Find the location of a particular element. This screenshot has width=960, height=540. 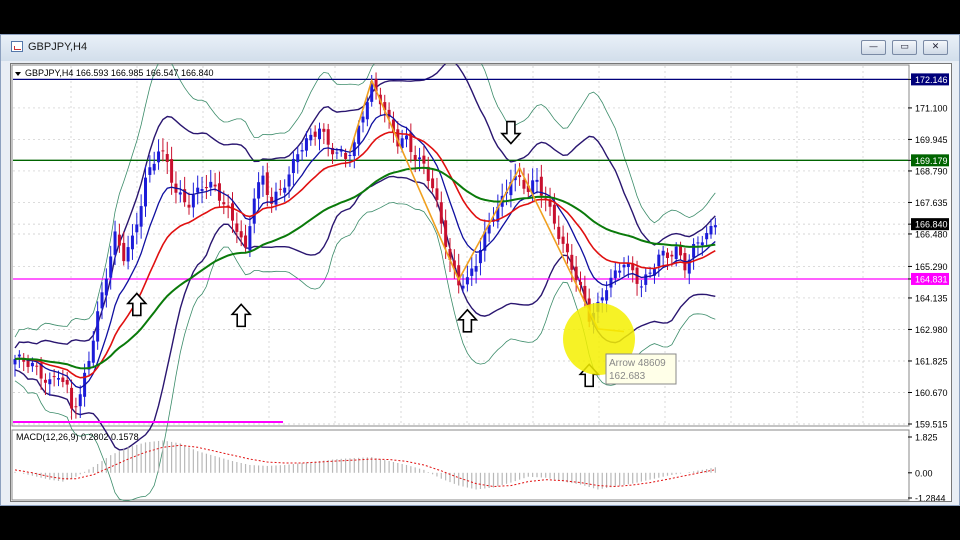

tooltip: Arrow 48609 162.683 is located at coordinates (641, 369).